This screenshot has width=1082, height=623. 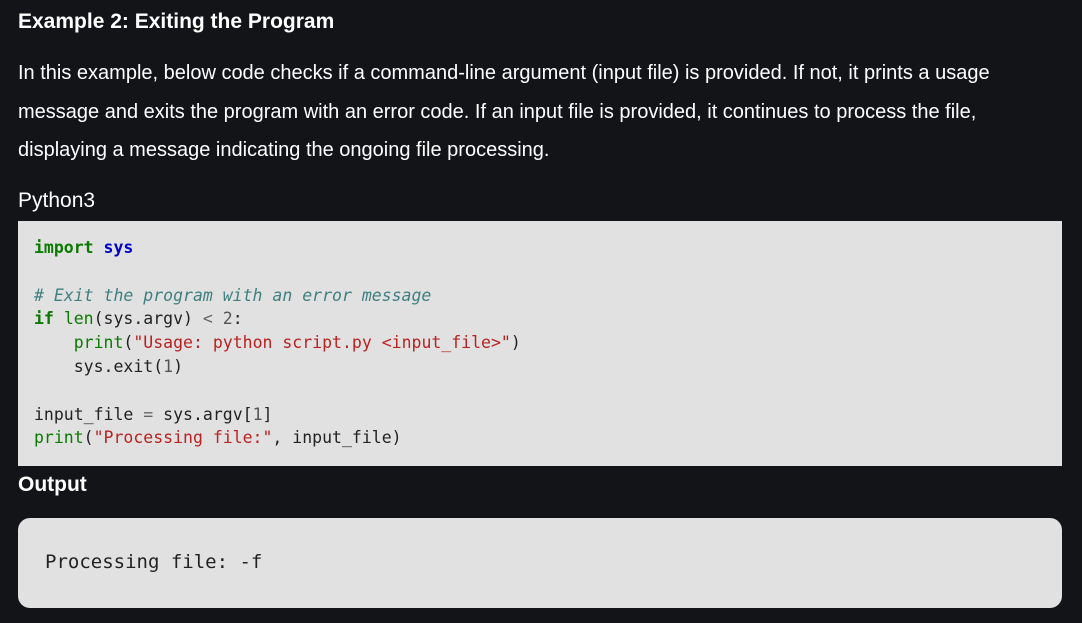 What do you see at coordinates (237, 319) in the screenshot?
I see `code-text: :` at bounding box center [237, 319].